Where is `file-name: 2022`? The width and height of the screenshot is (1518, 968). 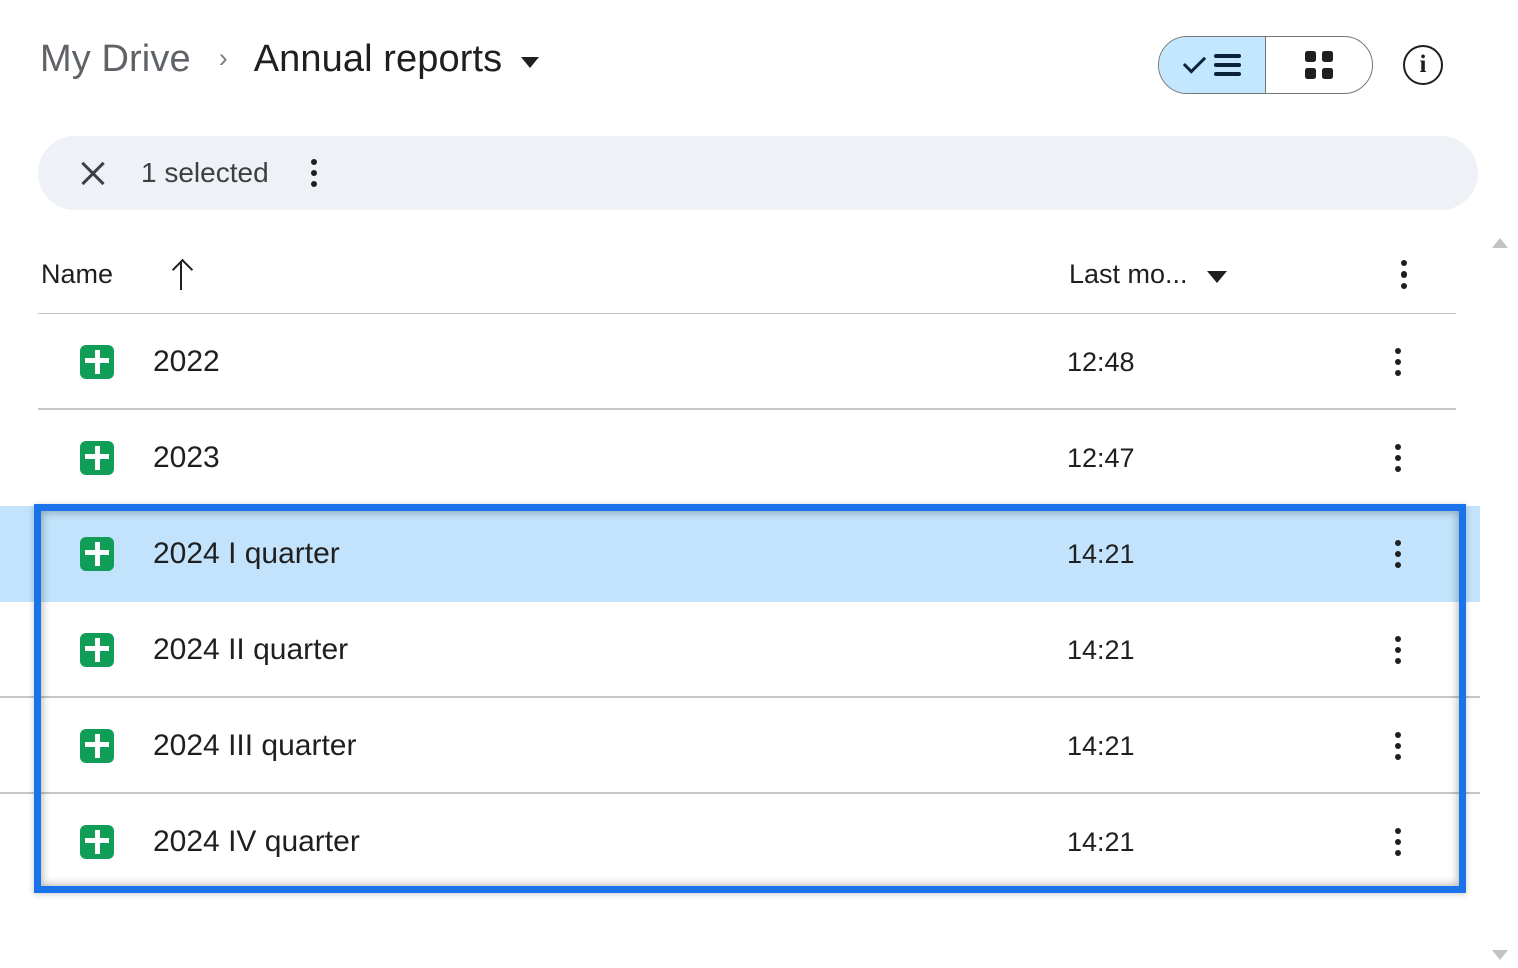
file-name: 2022 is located at coordinates (186, 361).